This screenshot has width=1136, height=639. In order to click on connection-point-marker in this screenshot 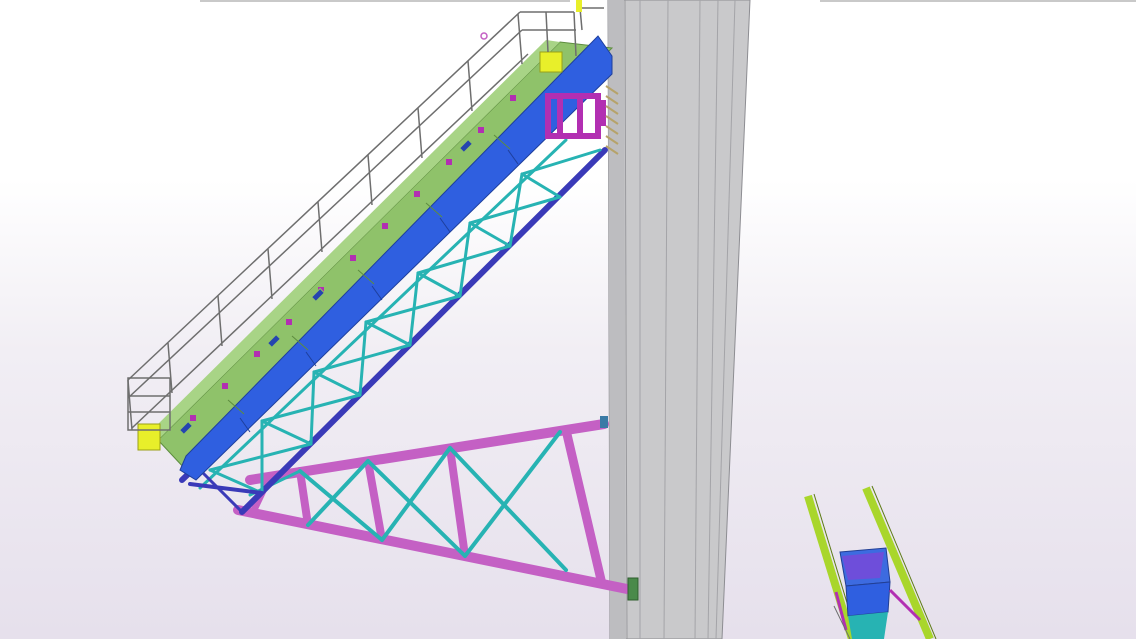, I will do `click(484, 36)`.